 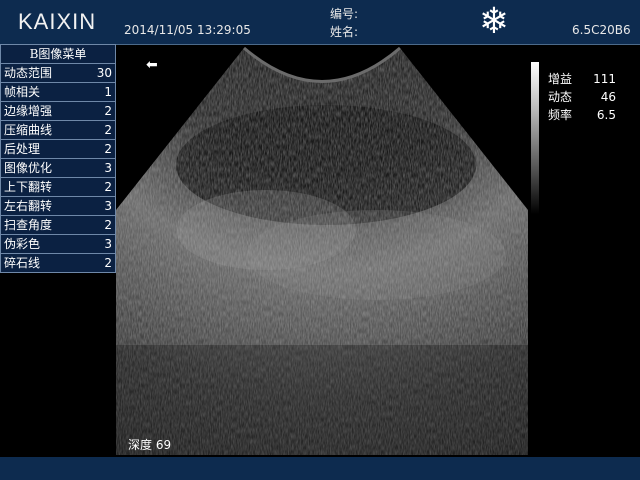 I want to click on menu-item-label: 后处理, so click(x=22, y=149).